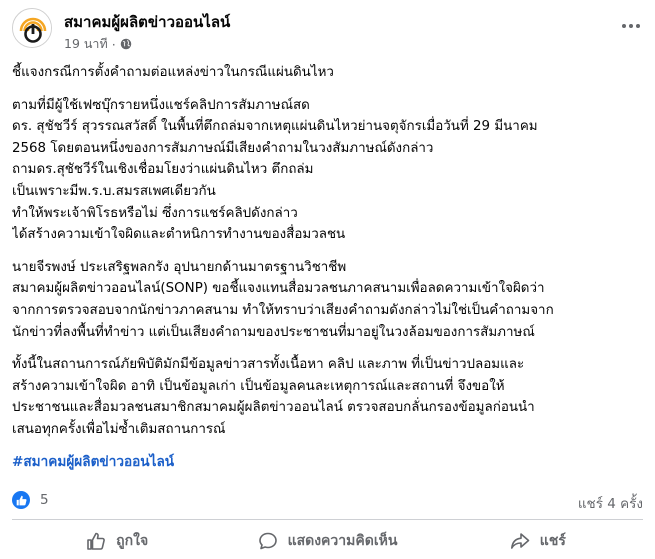 This screenshot has width=655, height=559. What do you see at coordinates (631, 26) in the screenshot?
I see `more-options-button` at bounding box center [631, 26].